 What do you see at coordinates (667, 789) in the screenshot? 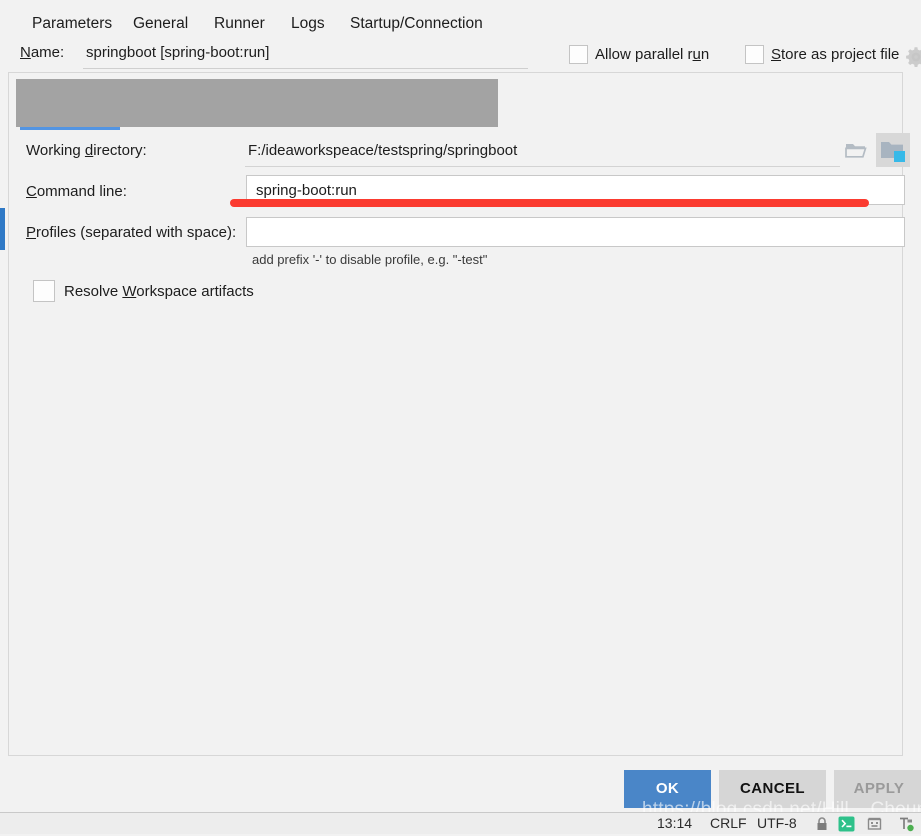
I see `ok-button: OK` at bounding box center [667, 789].